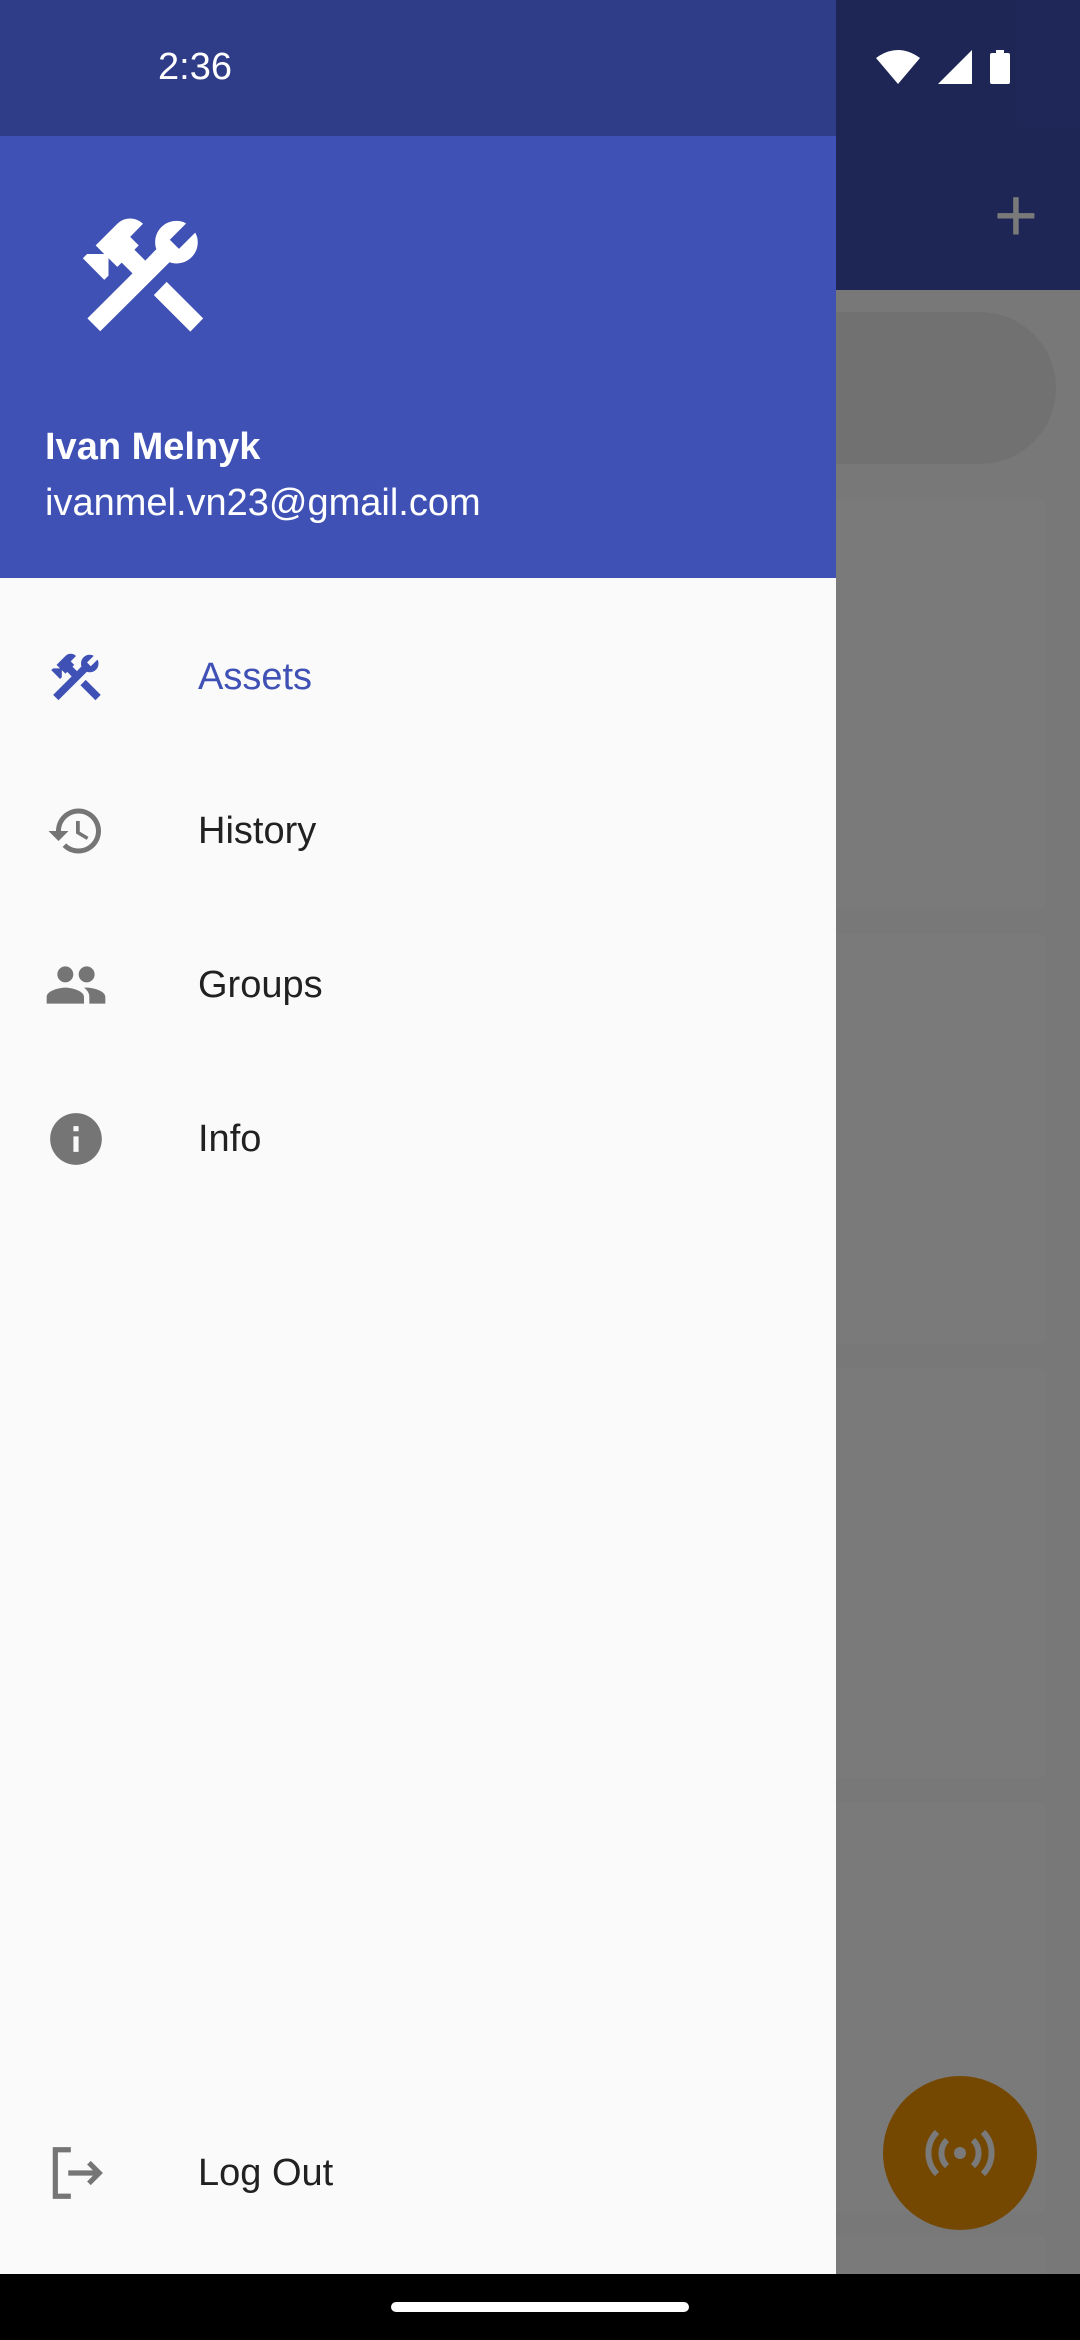 This screenshot has width=1080, height=2340. I want to click on nav-item-label: History, so click(257, 830).